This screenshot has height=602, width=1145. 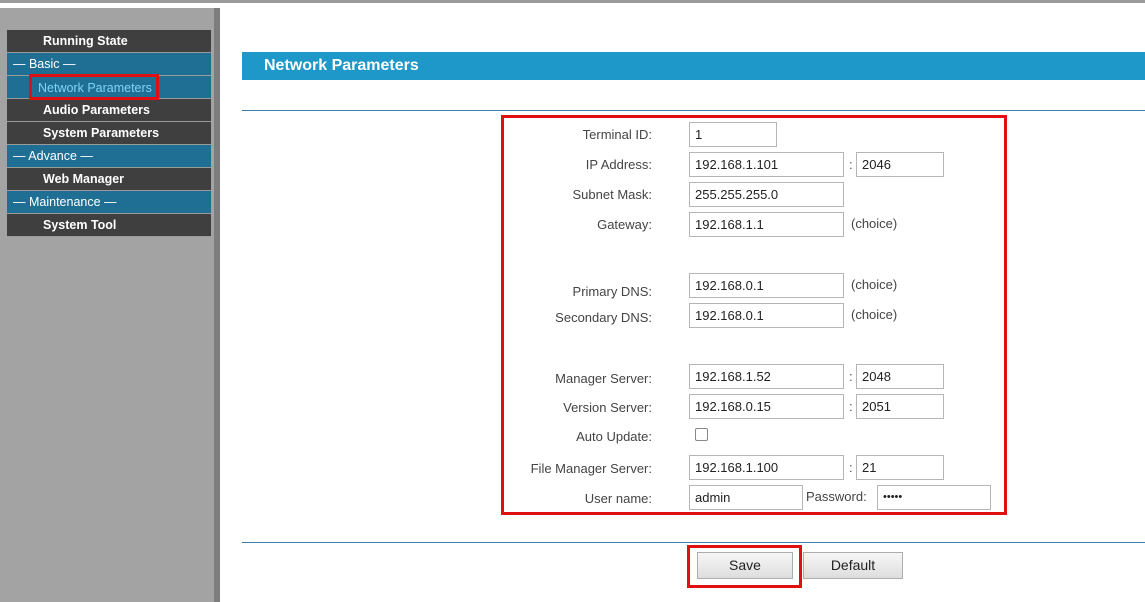 I want to click on subnet-mask-input: 255.255.255.0, so click(x=766, y=194).